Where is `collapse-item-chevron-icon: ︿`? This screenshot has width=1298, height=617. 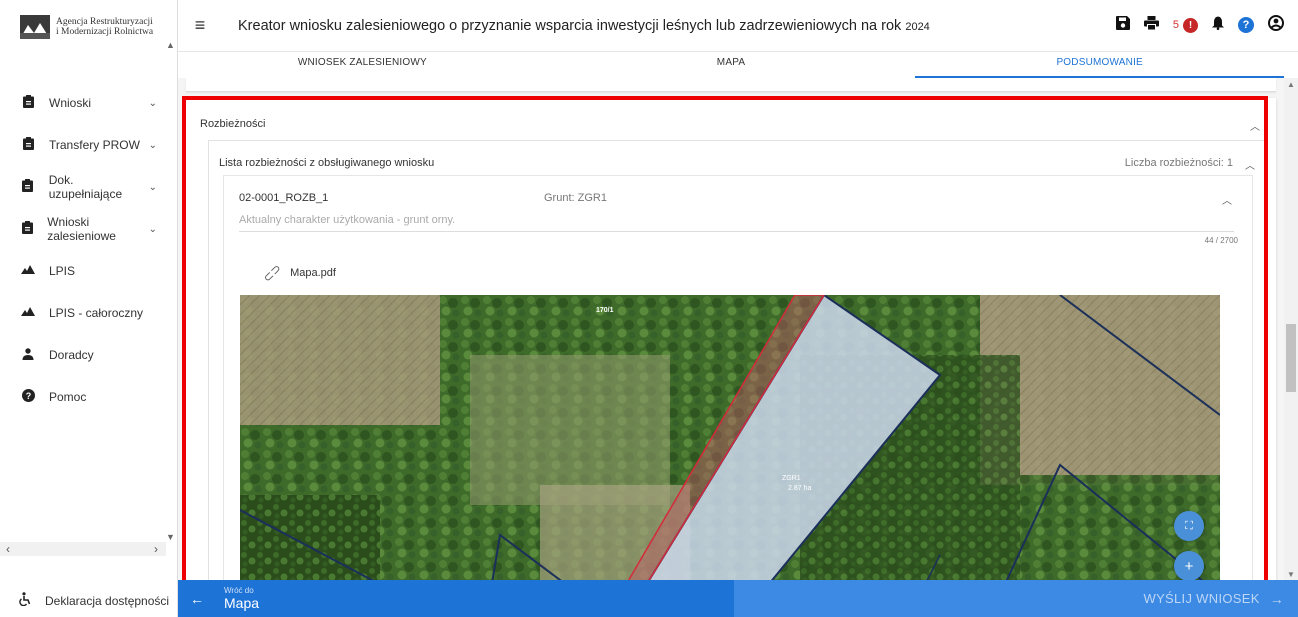 collapse-item-chevron-icon: ︿ is located at coordinates (1227, 199).